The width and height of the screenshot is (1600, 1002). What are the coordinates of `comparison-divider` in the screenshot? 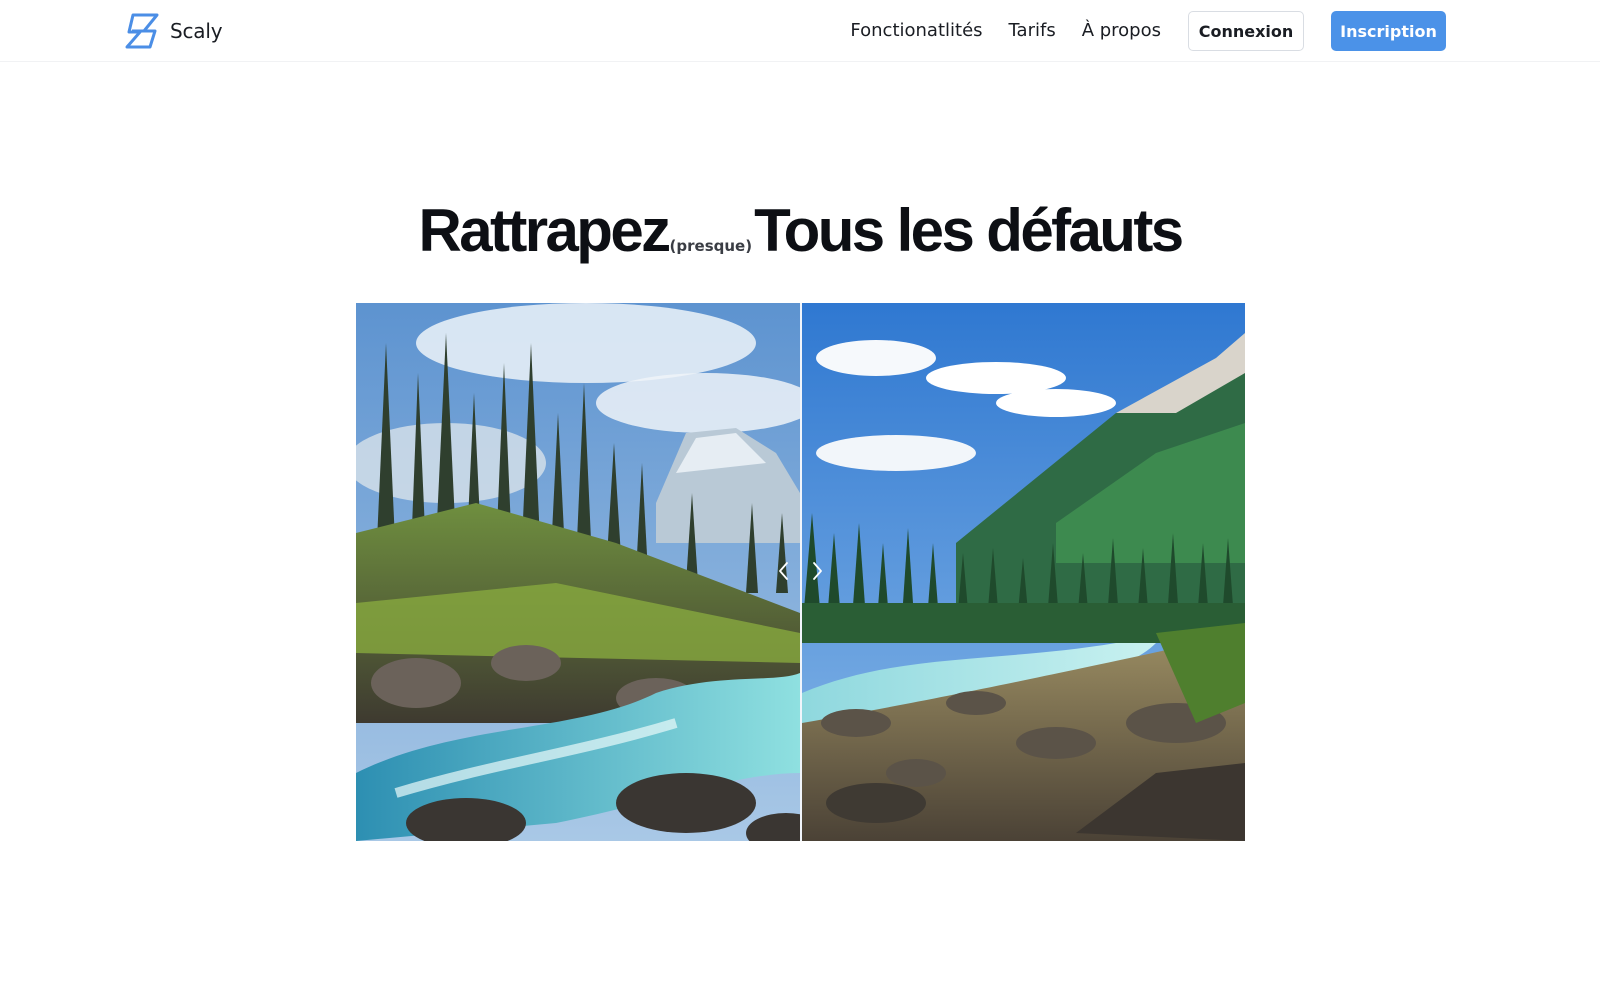 It's located at (801, 572).